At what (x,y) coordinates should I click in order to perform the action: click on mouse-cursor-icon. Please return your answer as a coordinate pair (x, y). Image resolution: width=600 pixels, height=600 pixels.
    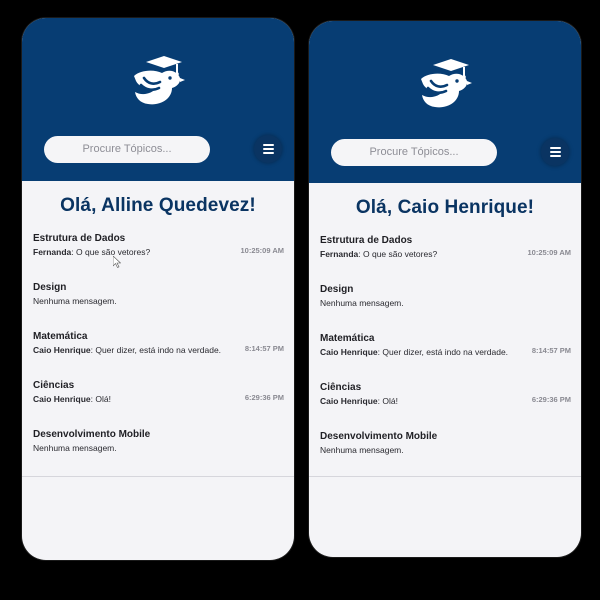
    Looking at the image, I should click on (117, 262).